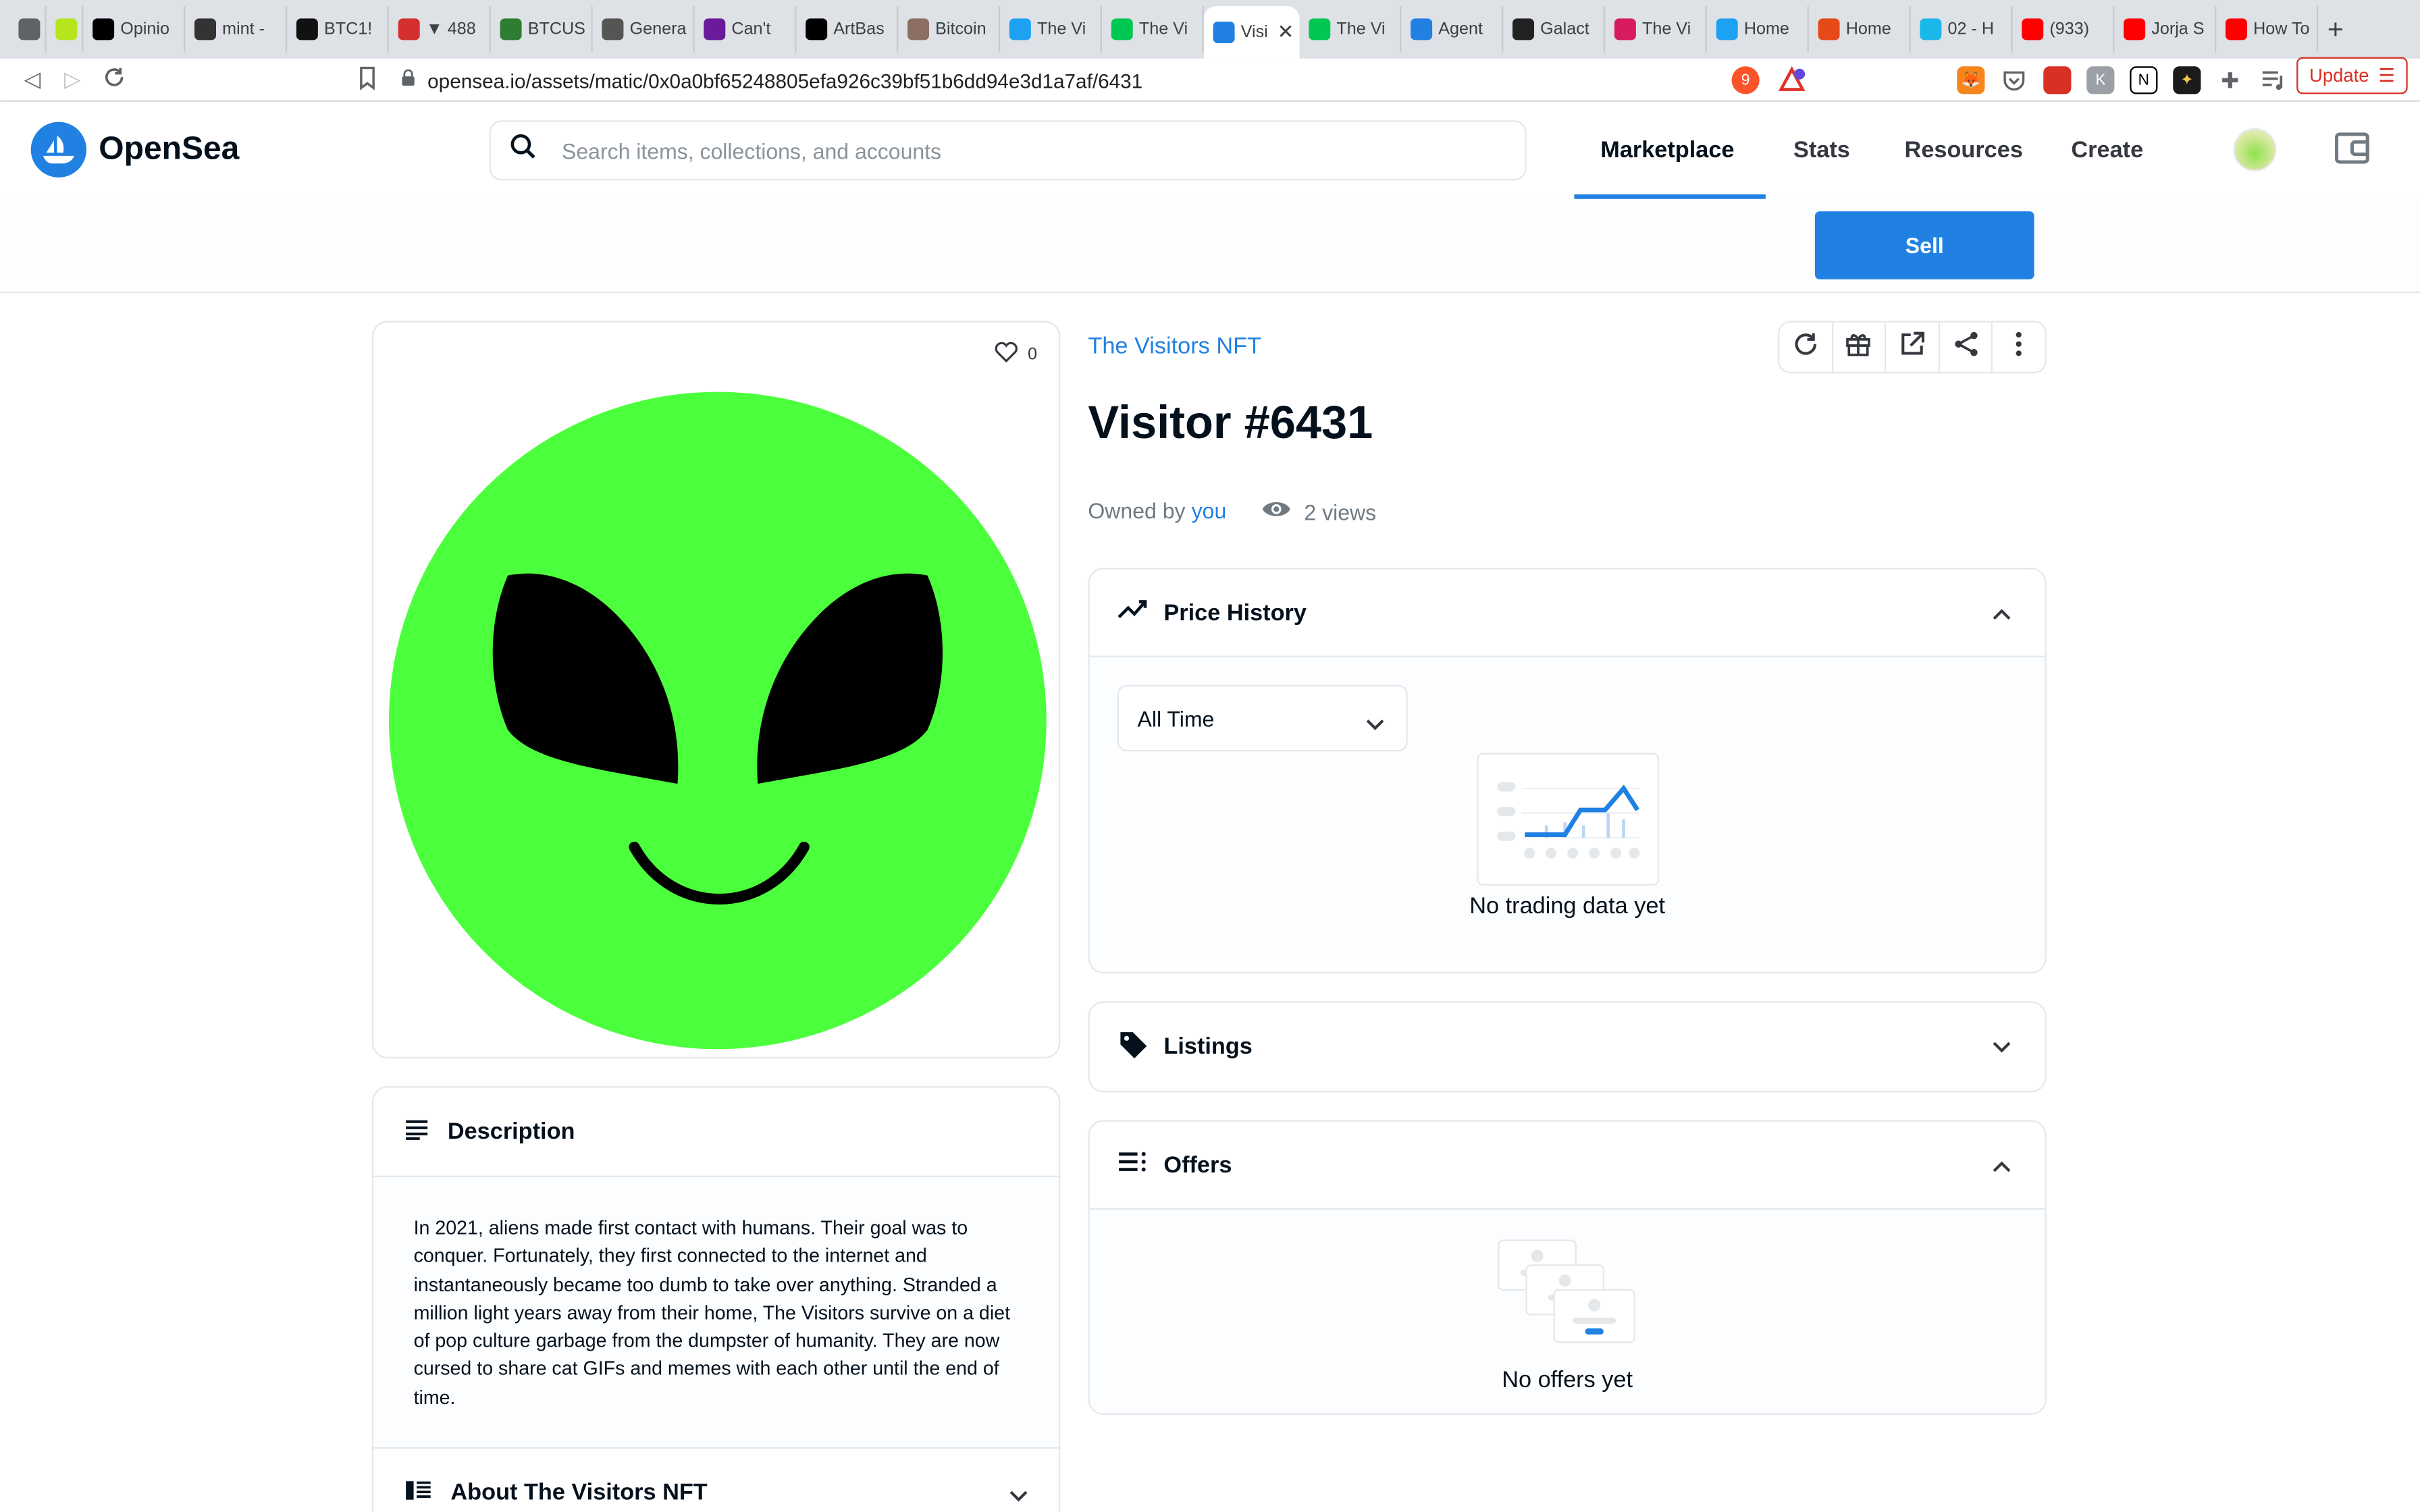 The width and height of the screenshot is (2420, 1512). I want to click on refresh-icon, so click(1805, 347).